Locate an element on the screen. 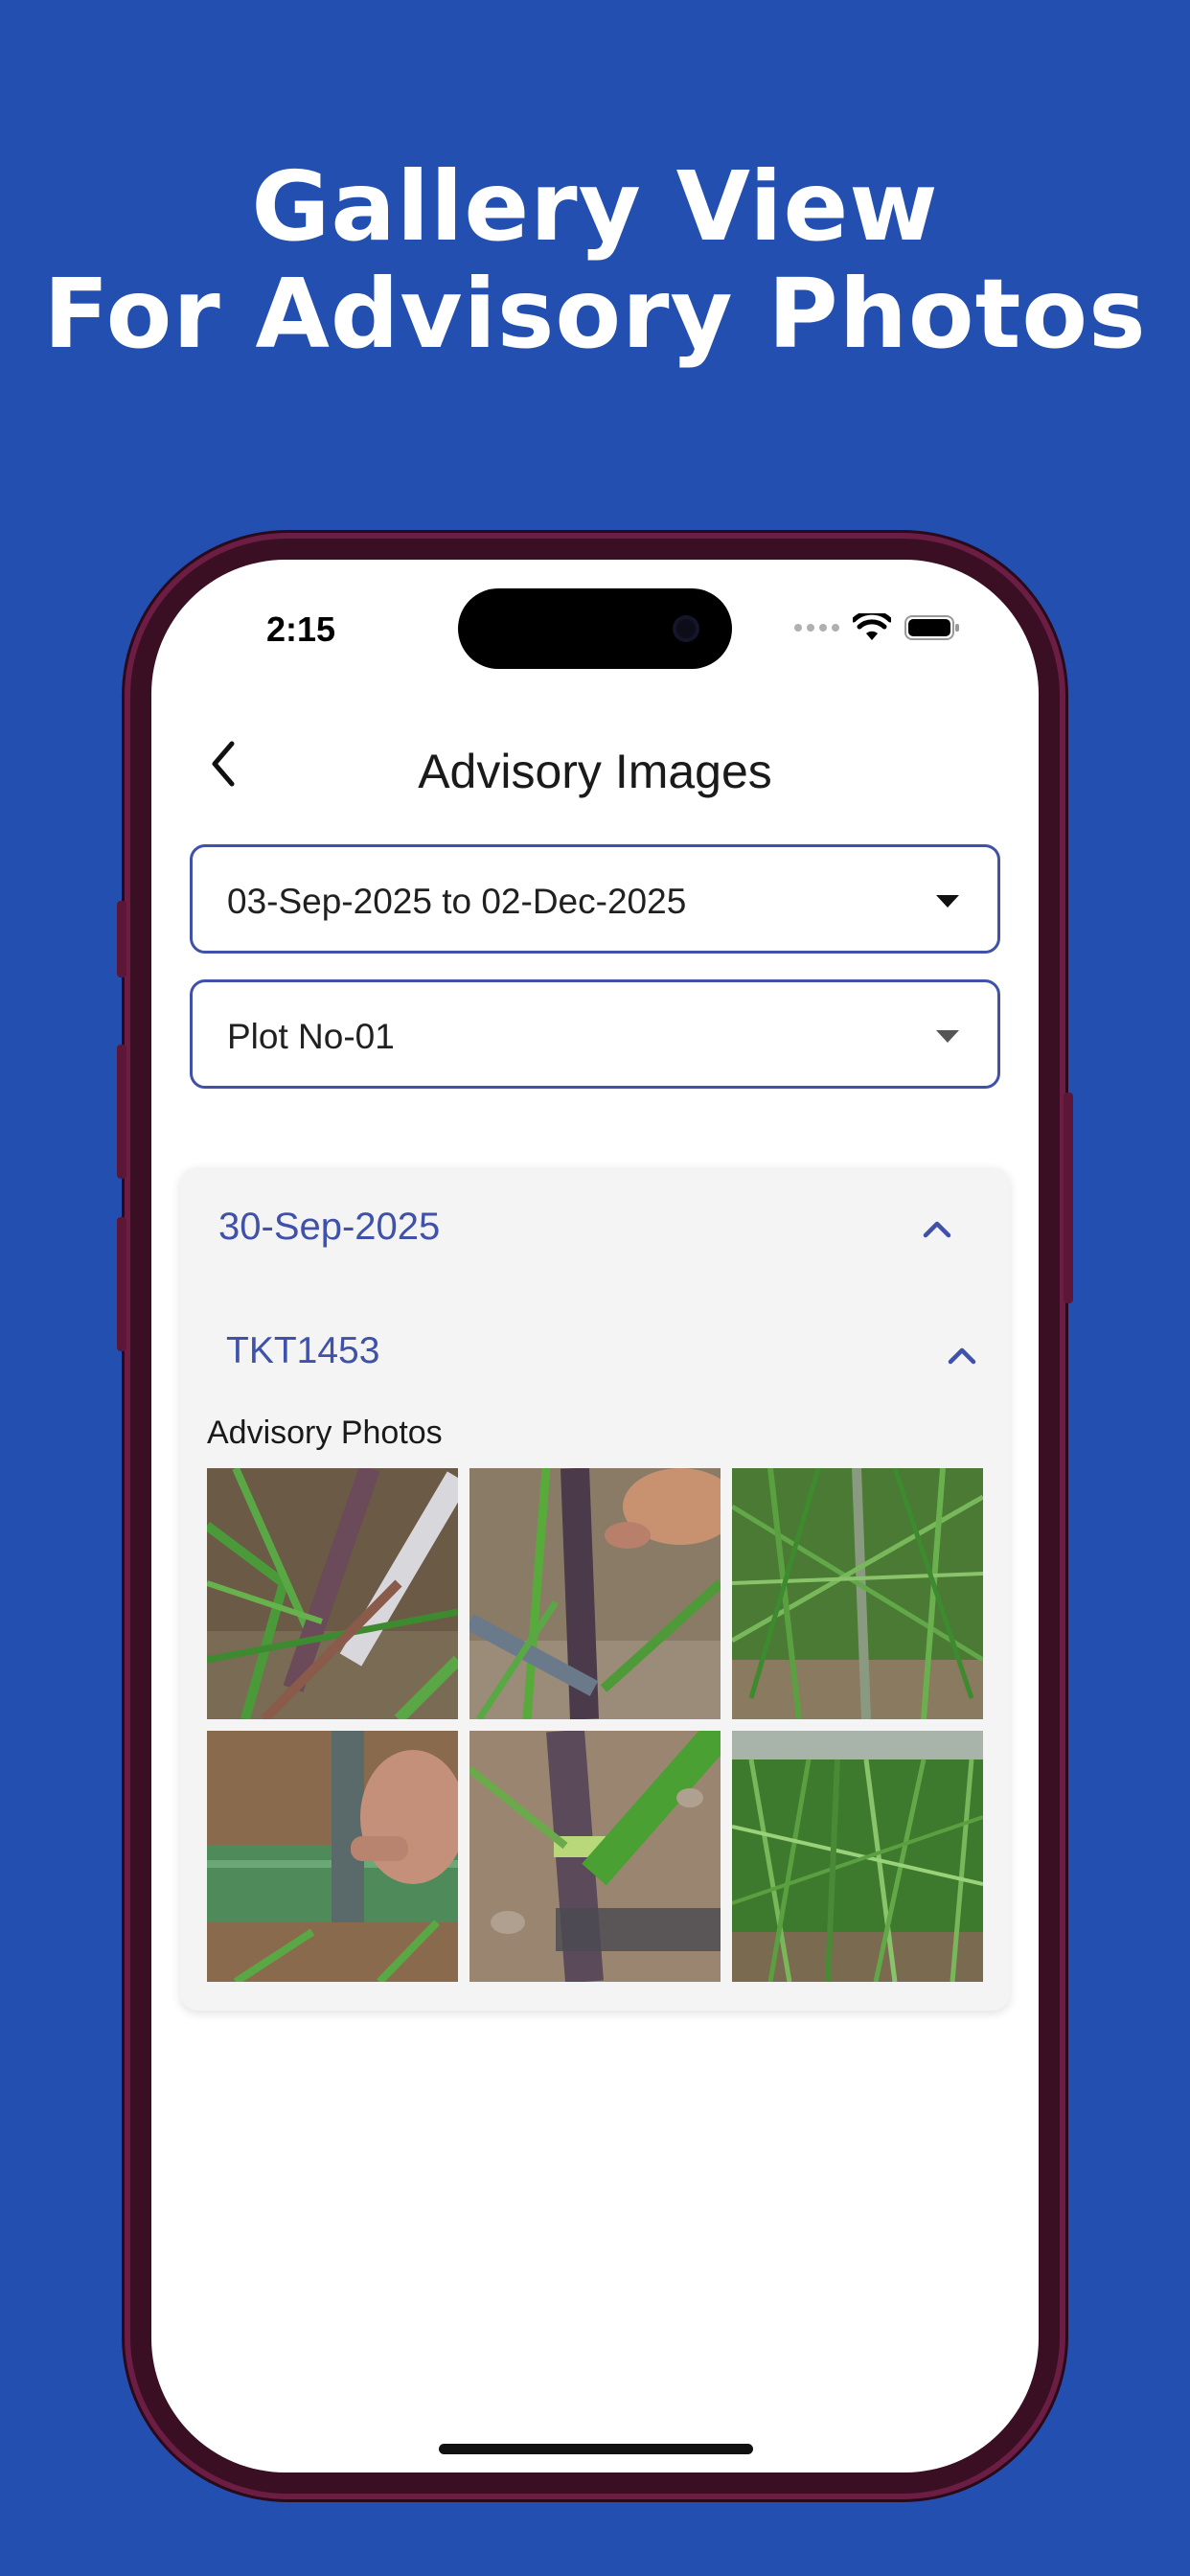 This screenshot has height=2576, width=1190. volume-up-button is located at coordinates (122, 1112).